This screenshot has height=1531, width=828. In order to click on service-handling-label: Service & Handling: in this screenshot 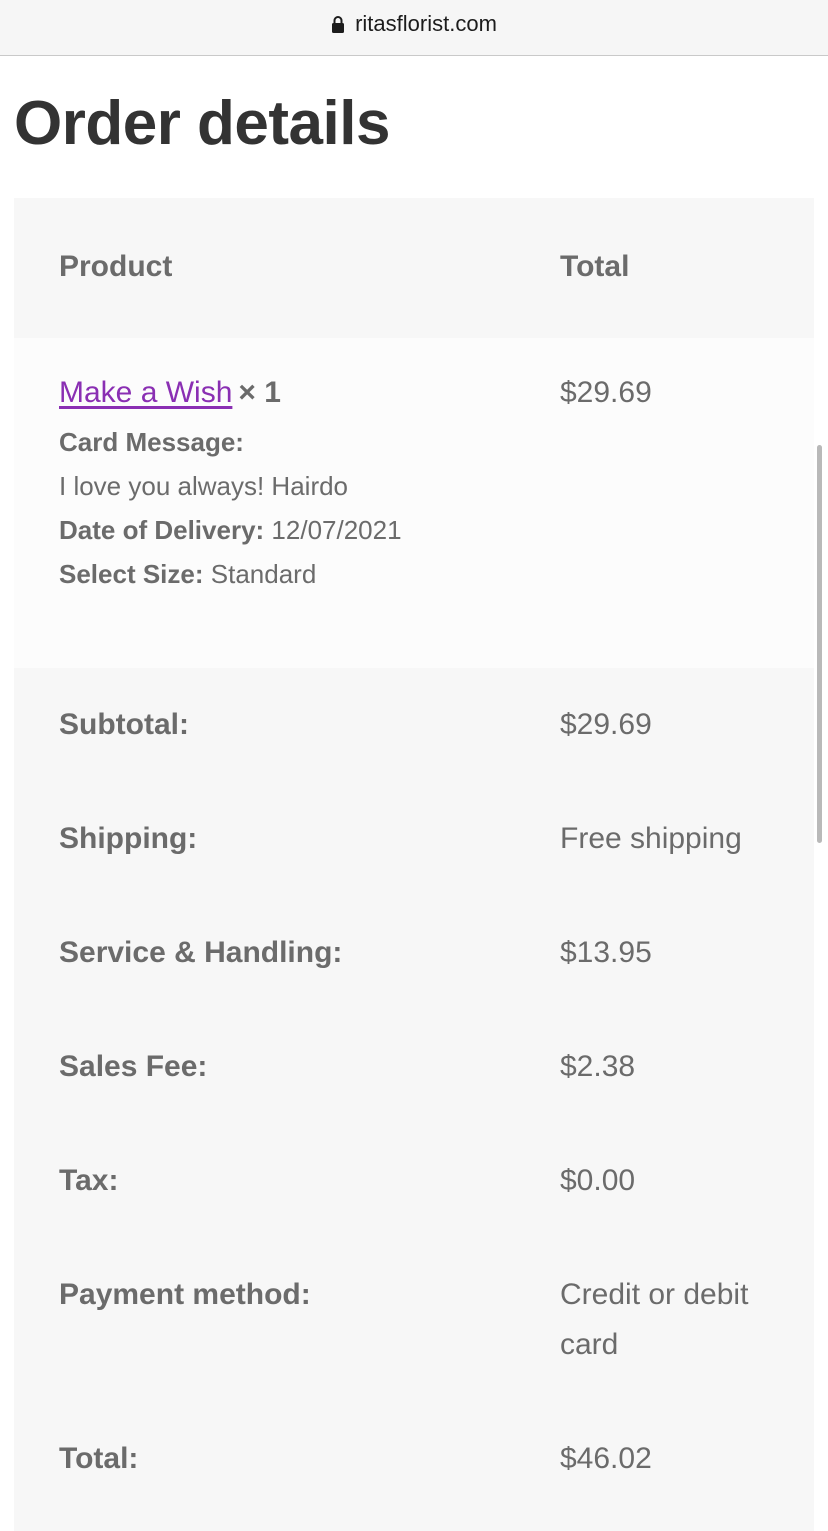, I will do `click(201, 952)`.